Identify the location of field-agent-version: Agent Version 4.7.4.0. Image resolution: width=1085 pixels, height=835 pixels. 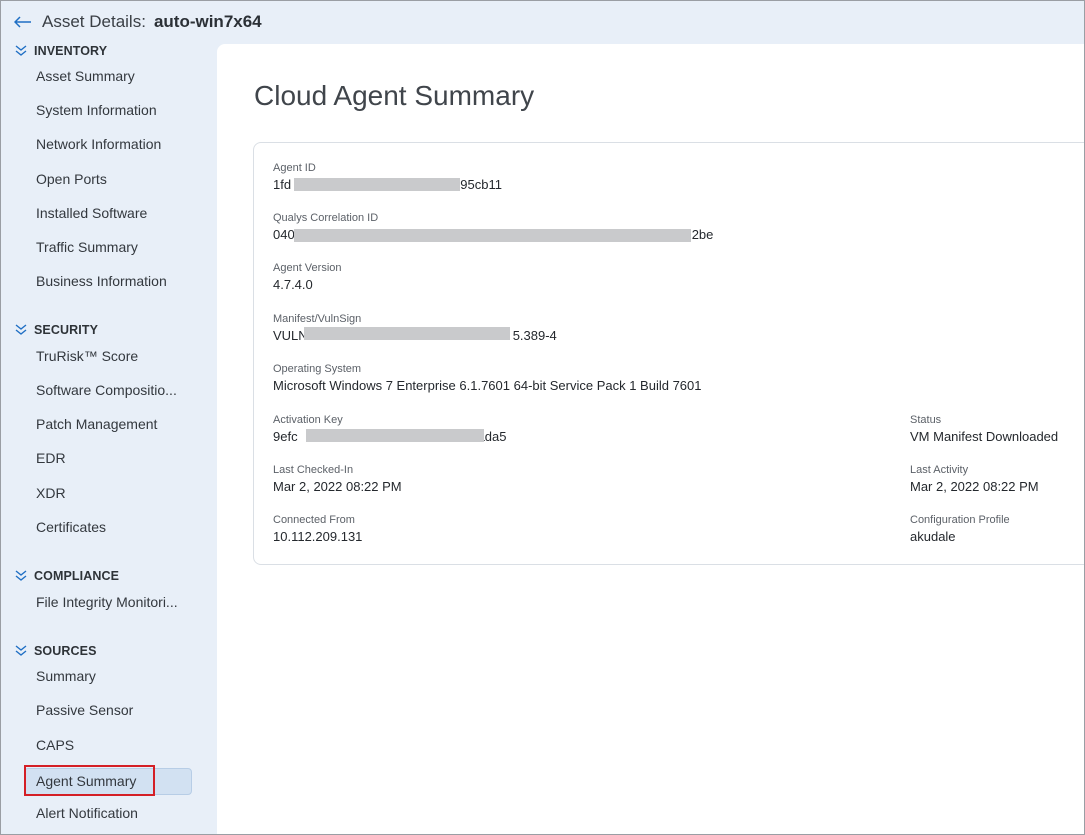
(307, 277).